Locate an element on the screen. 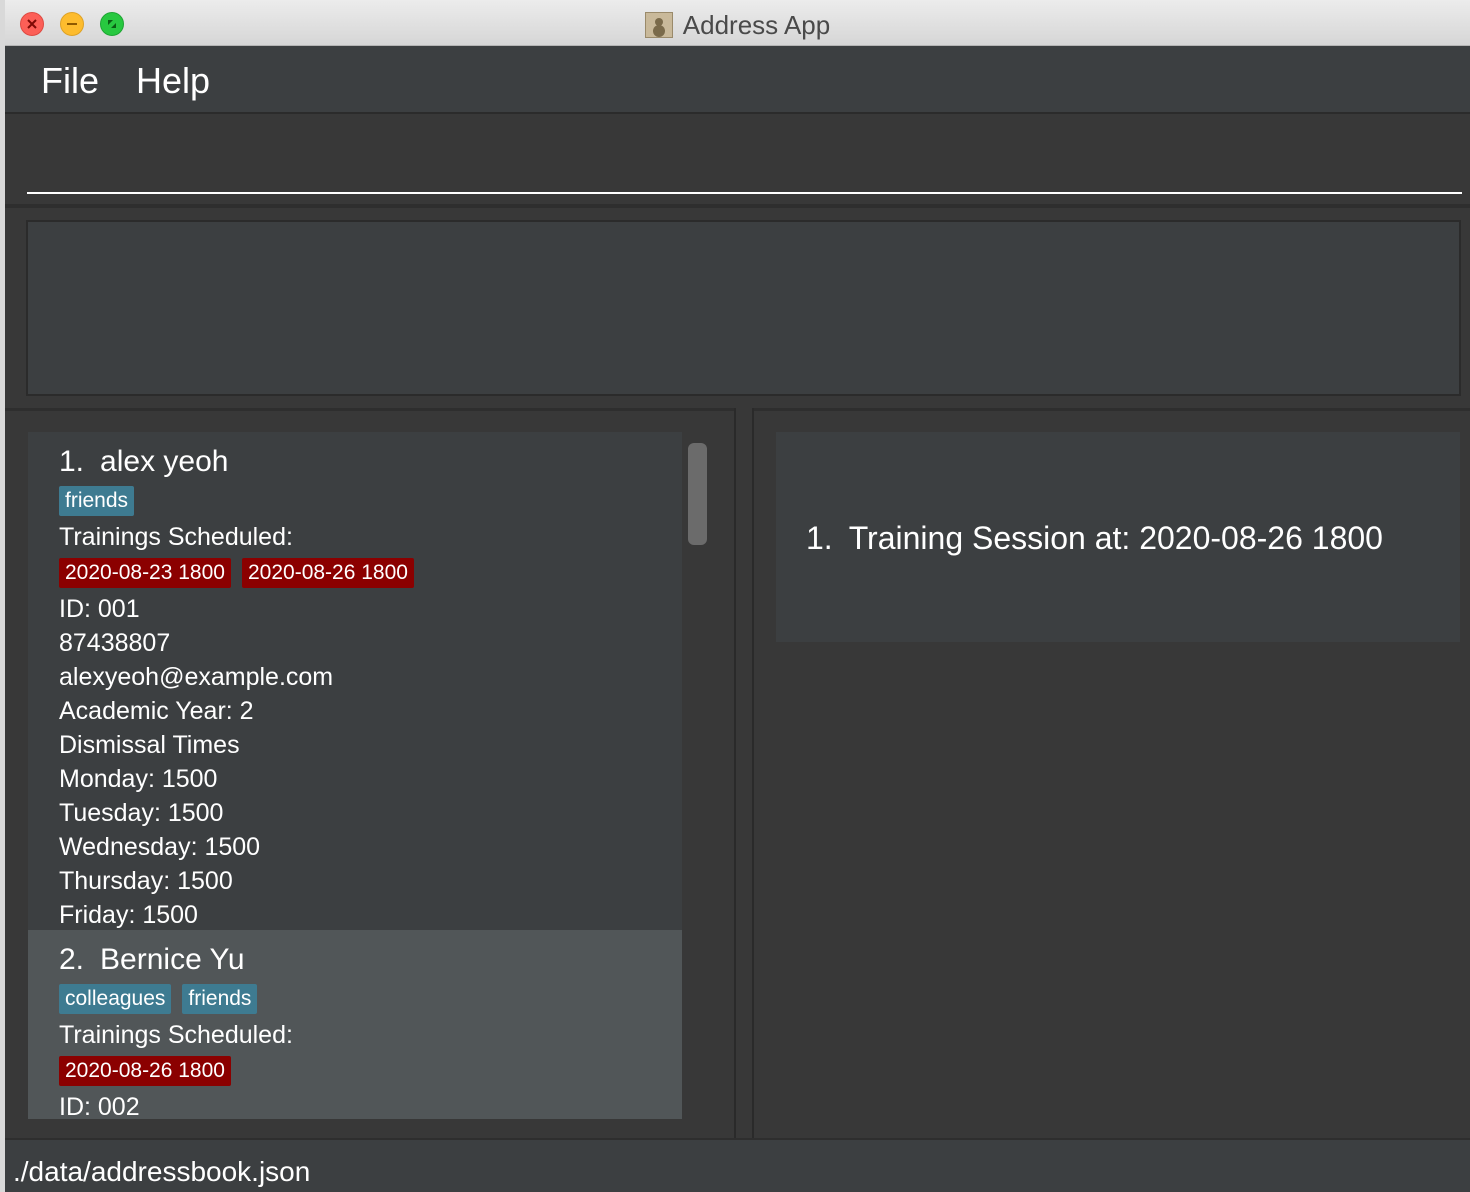 This screenshot has height=1192, width=1470. save-location: ./data/addressbook.json is located at coordinates (162, 1171).